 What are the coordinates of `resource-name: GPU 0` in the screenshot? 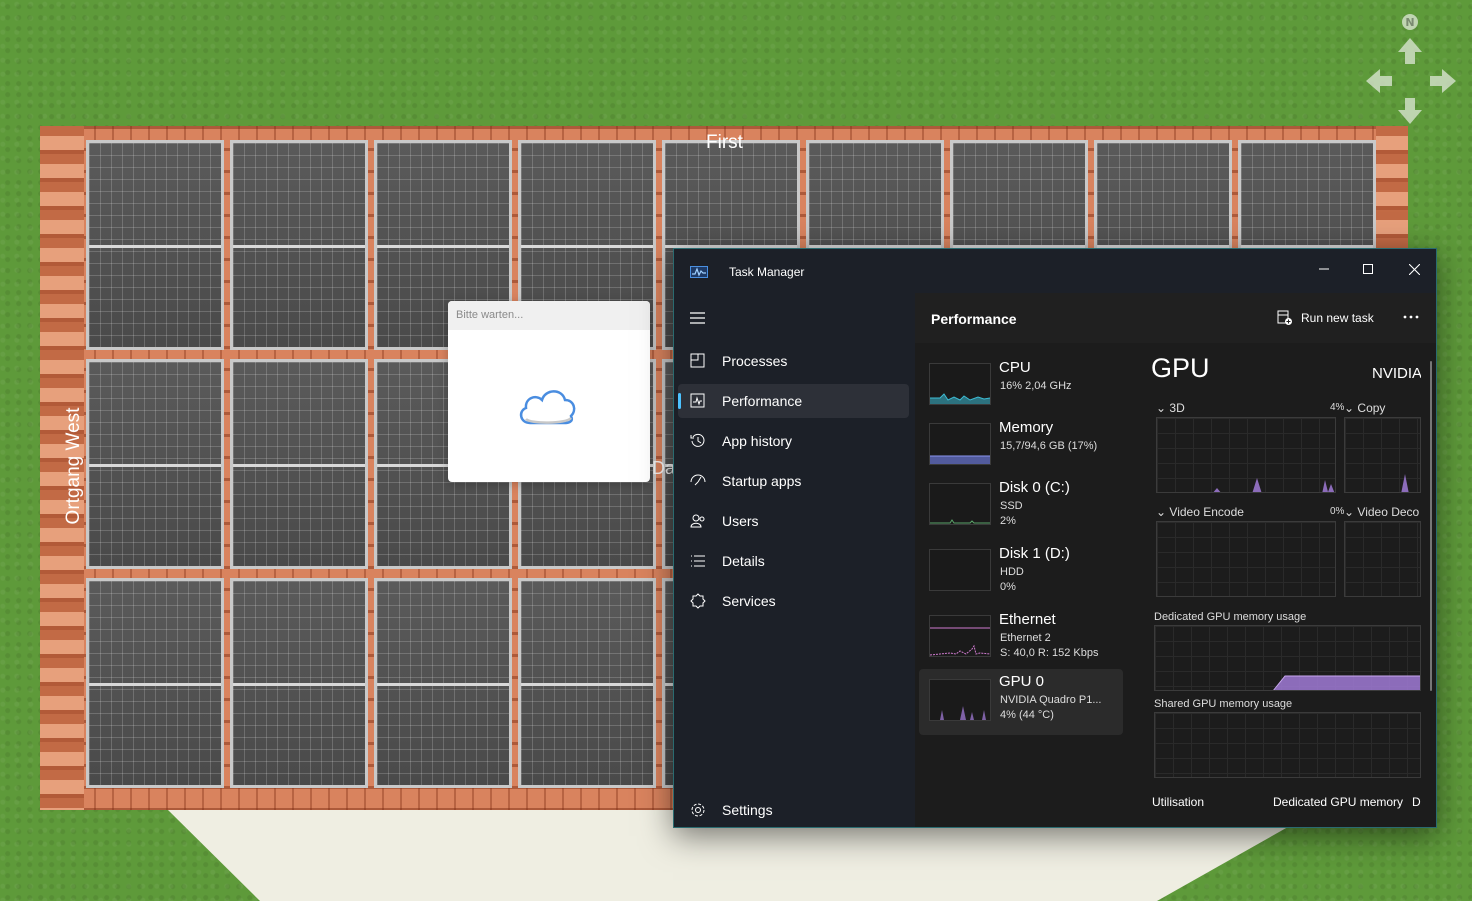 It's located at (1022, 681).